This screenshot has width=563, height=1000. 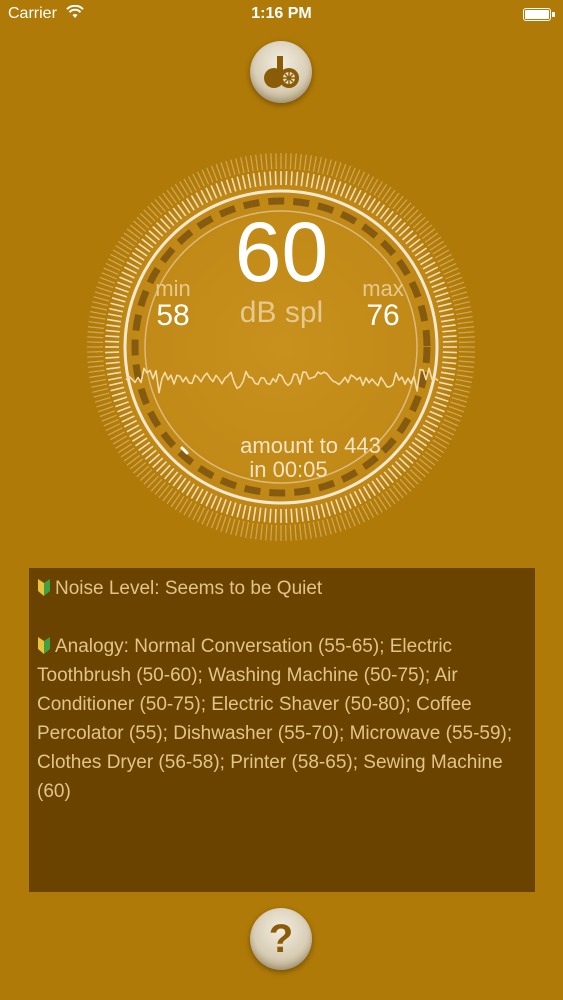 I want to click on noise-level-row: Noise Level: Seems to be Quiet, so click(x=282, y=588).